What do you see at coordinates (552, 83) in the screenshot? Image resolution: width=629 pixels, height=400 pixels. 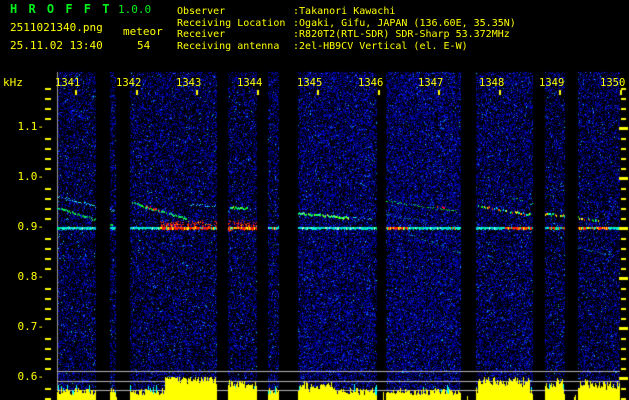 I see `minute-label: 1349` at bounding box center [552, 83].